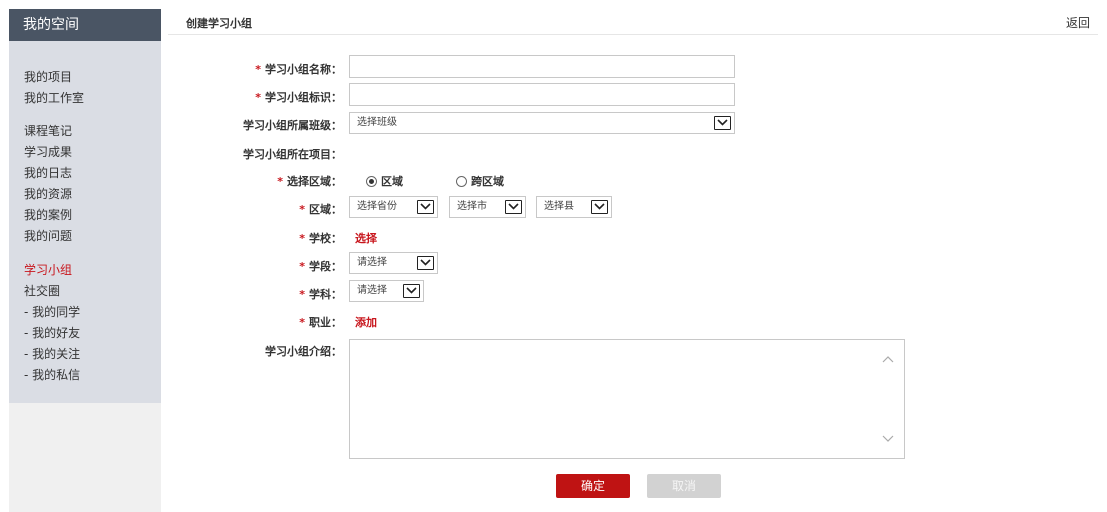 This screenshot has height=512, width=1107. I want to click on back-link: 返回, so click(1078, 22).